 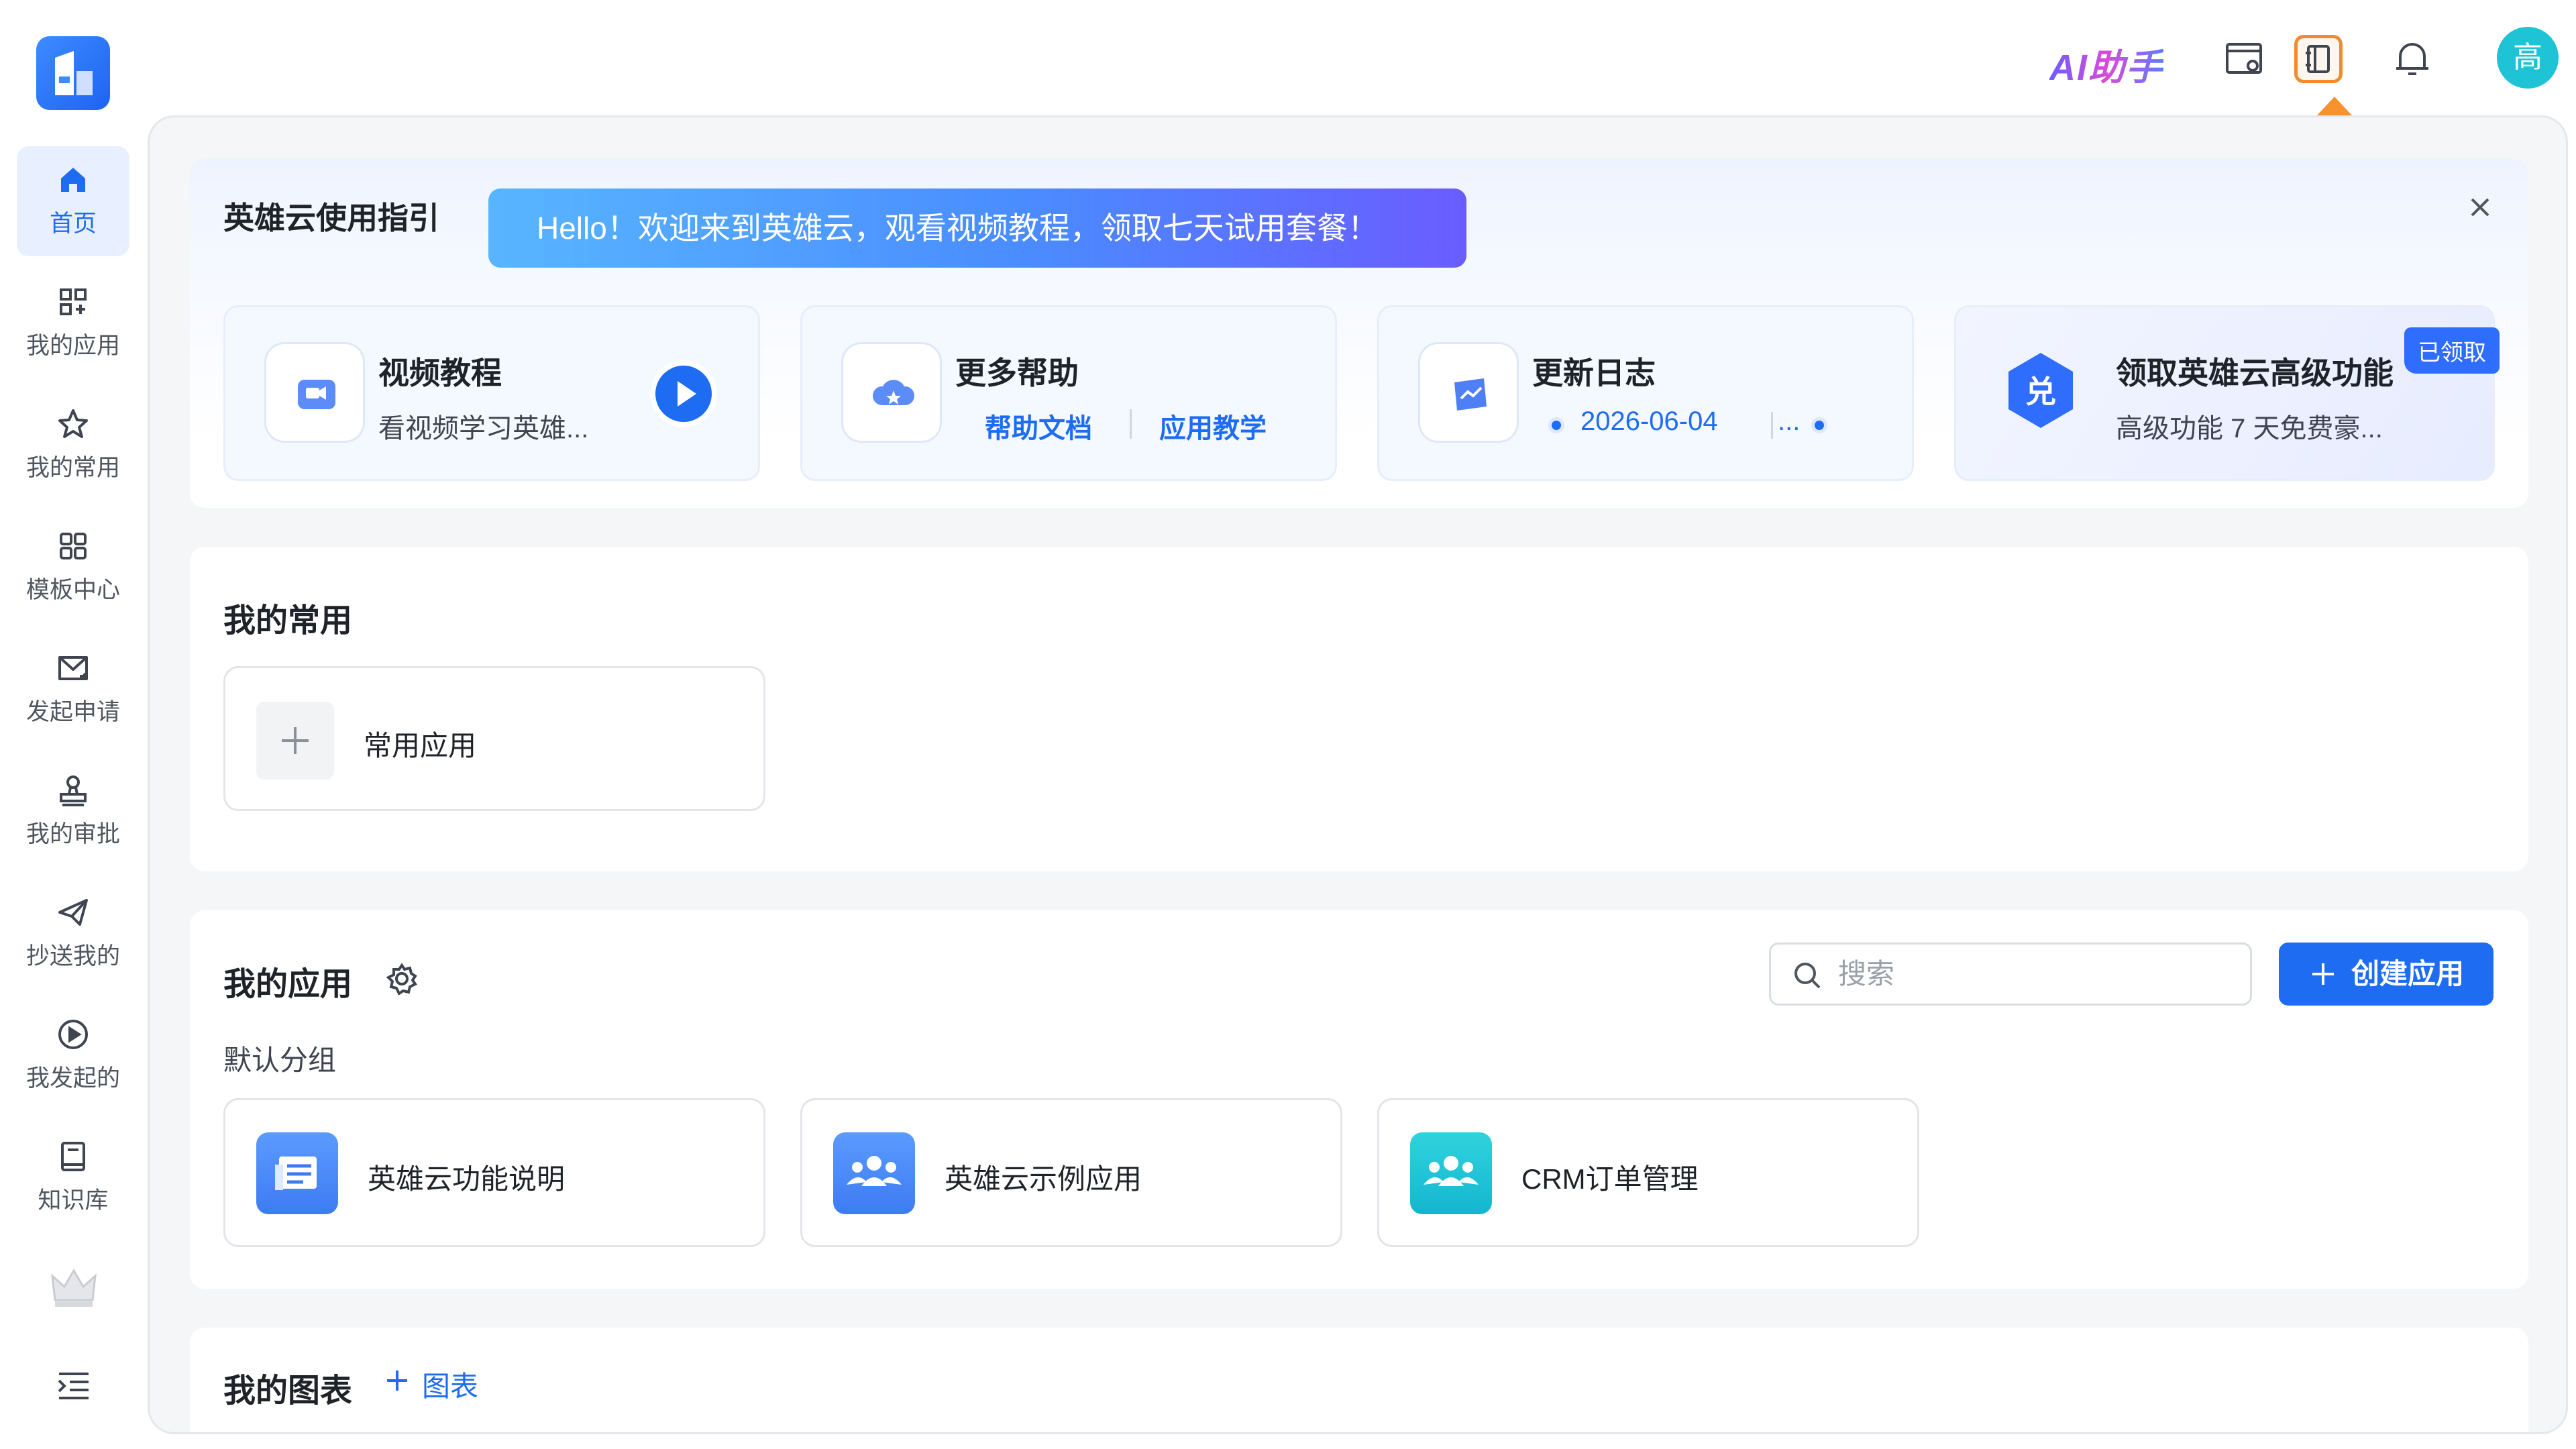 I want to click on section-title: 我的图表, so click(x=288, y=1391).